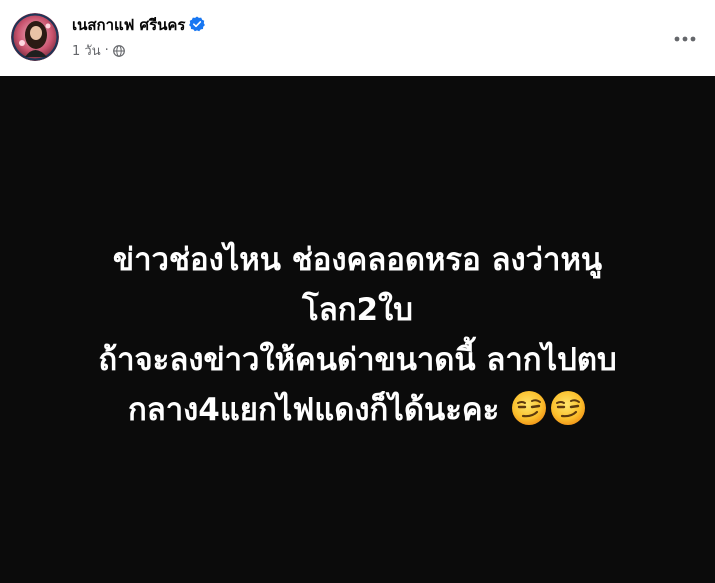 This screenshot has height=583, width=715. I want to click on more-options-button, so click(685, 36).